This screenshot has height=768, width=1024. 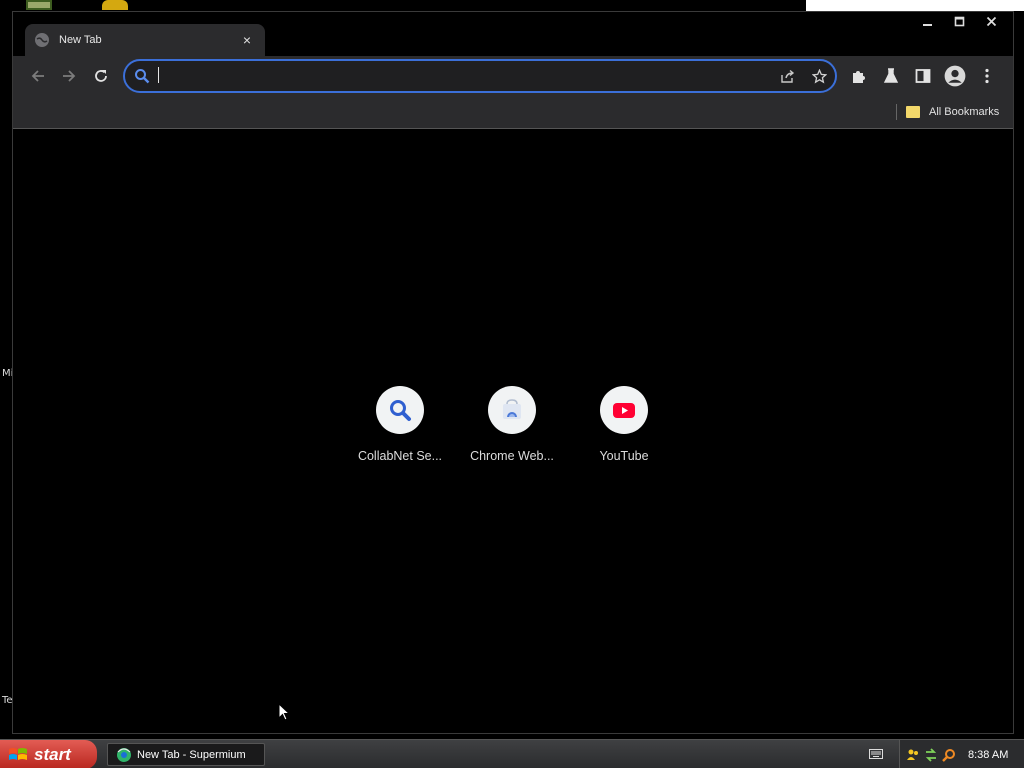 What do you see at coordinates (18, 753) in the screenshot?
I see `windows-logo-icon` at bounding box center [18, 753].